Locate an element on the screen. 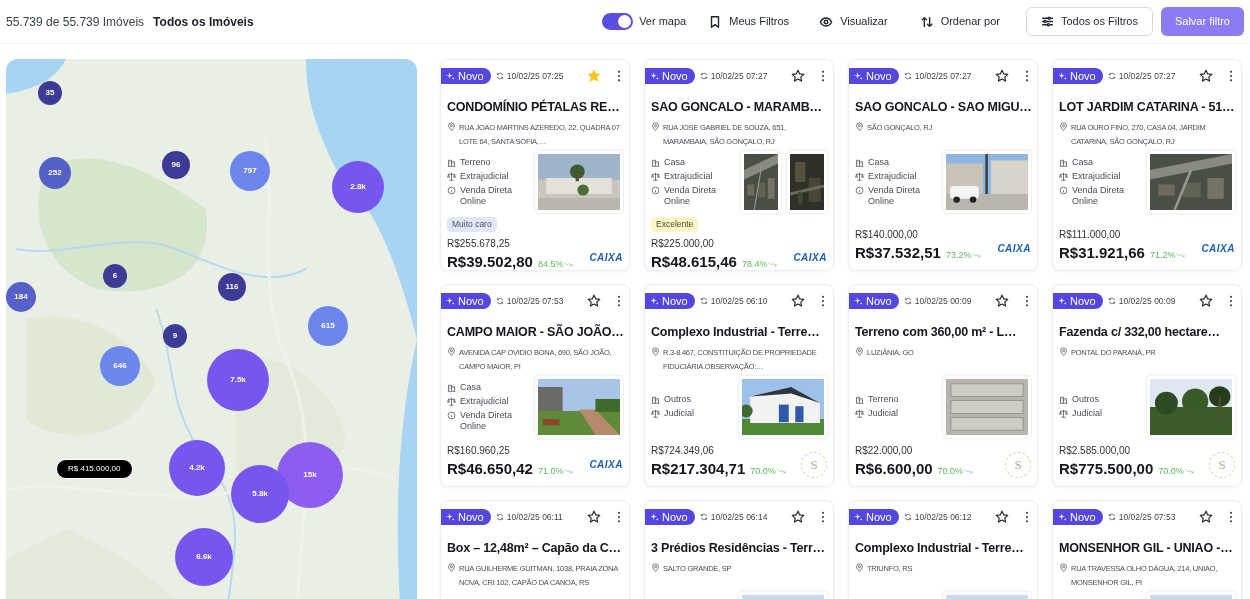  price-marker: R$ 415.000,00 is located at coordinates (94, 469).